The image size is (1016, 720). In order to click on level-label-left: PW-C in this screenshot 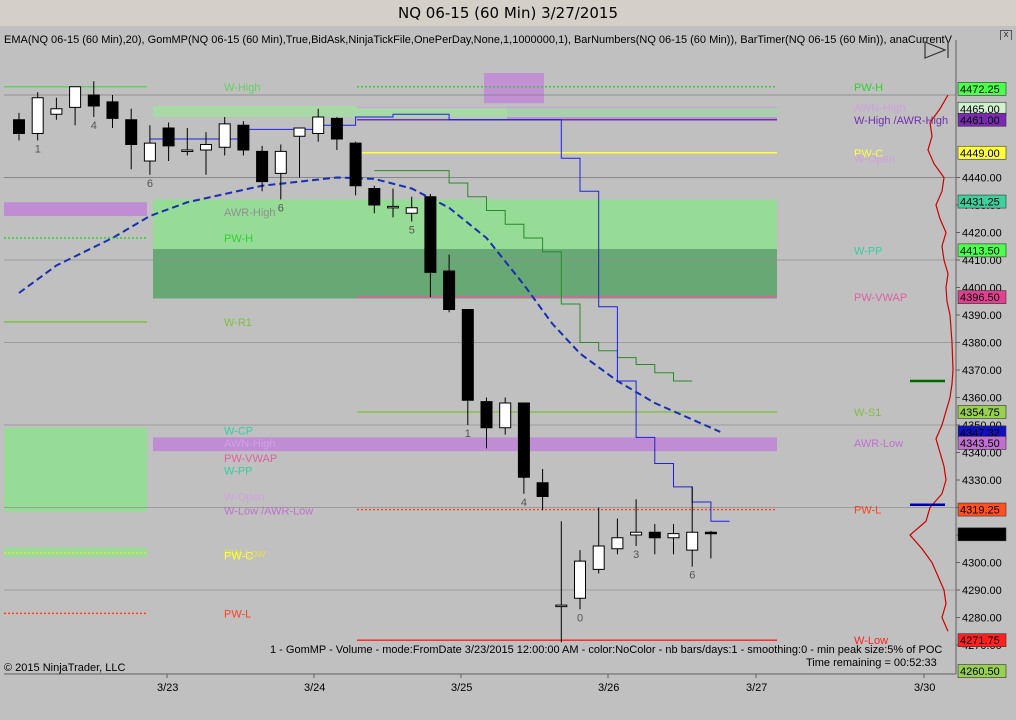, I will do `click(238, 557)`.